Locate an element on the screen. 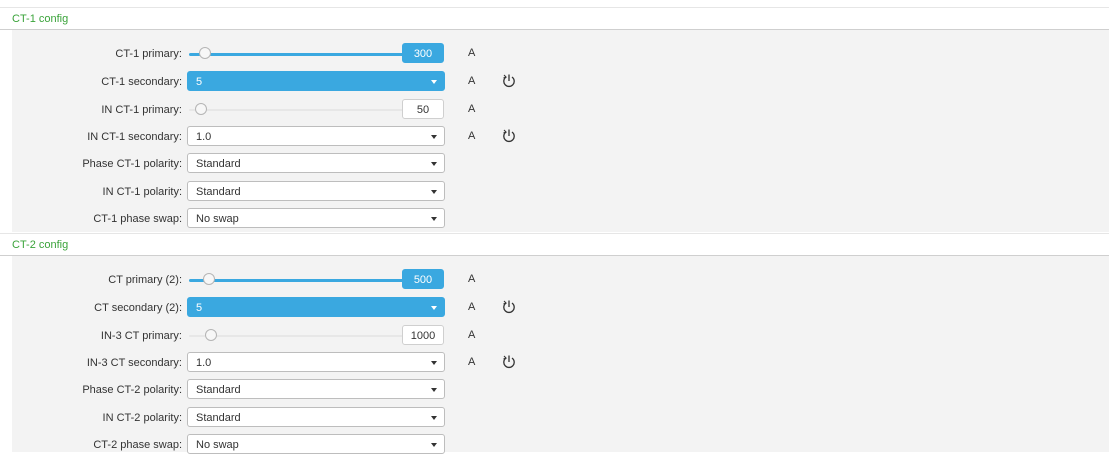  ct1-primary-slider is located at coordinates (298, 54).